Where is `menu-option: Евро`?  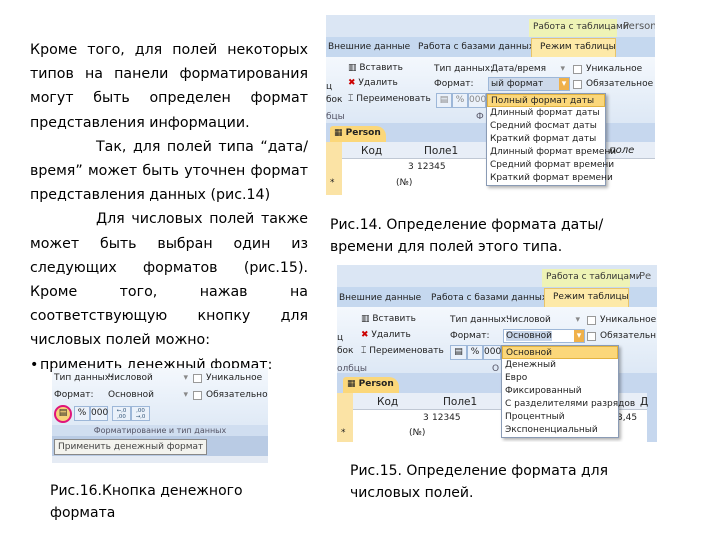 menu-option: Евро is located at coordinates (560, 378).